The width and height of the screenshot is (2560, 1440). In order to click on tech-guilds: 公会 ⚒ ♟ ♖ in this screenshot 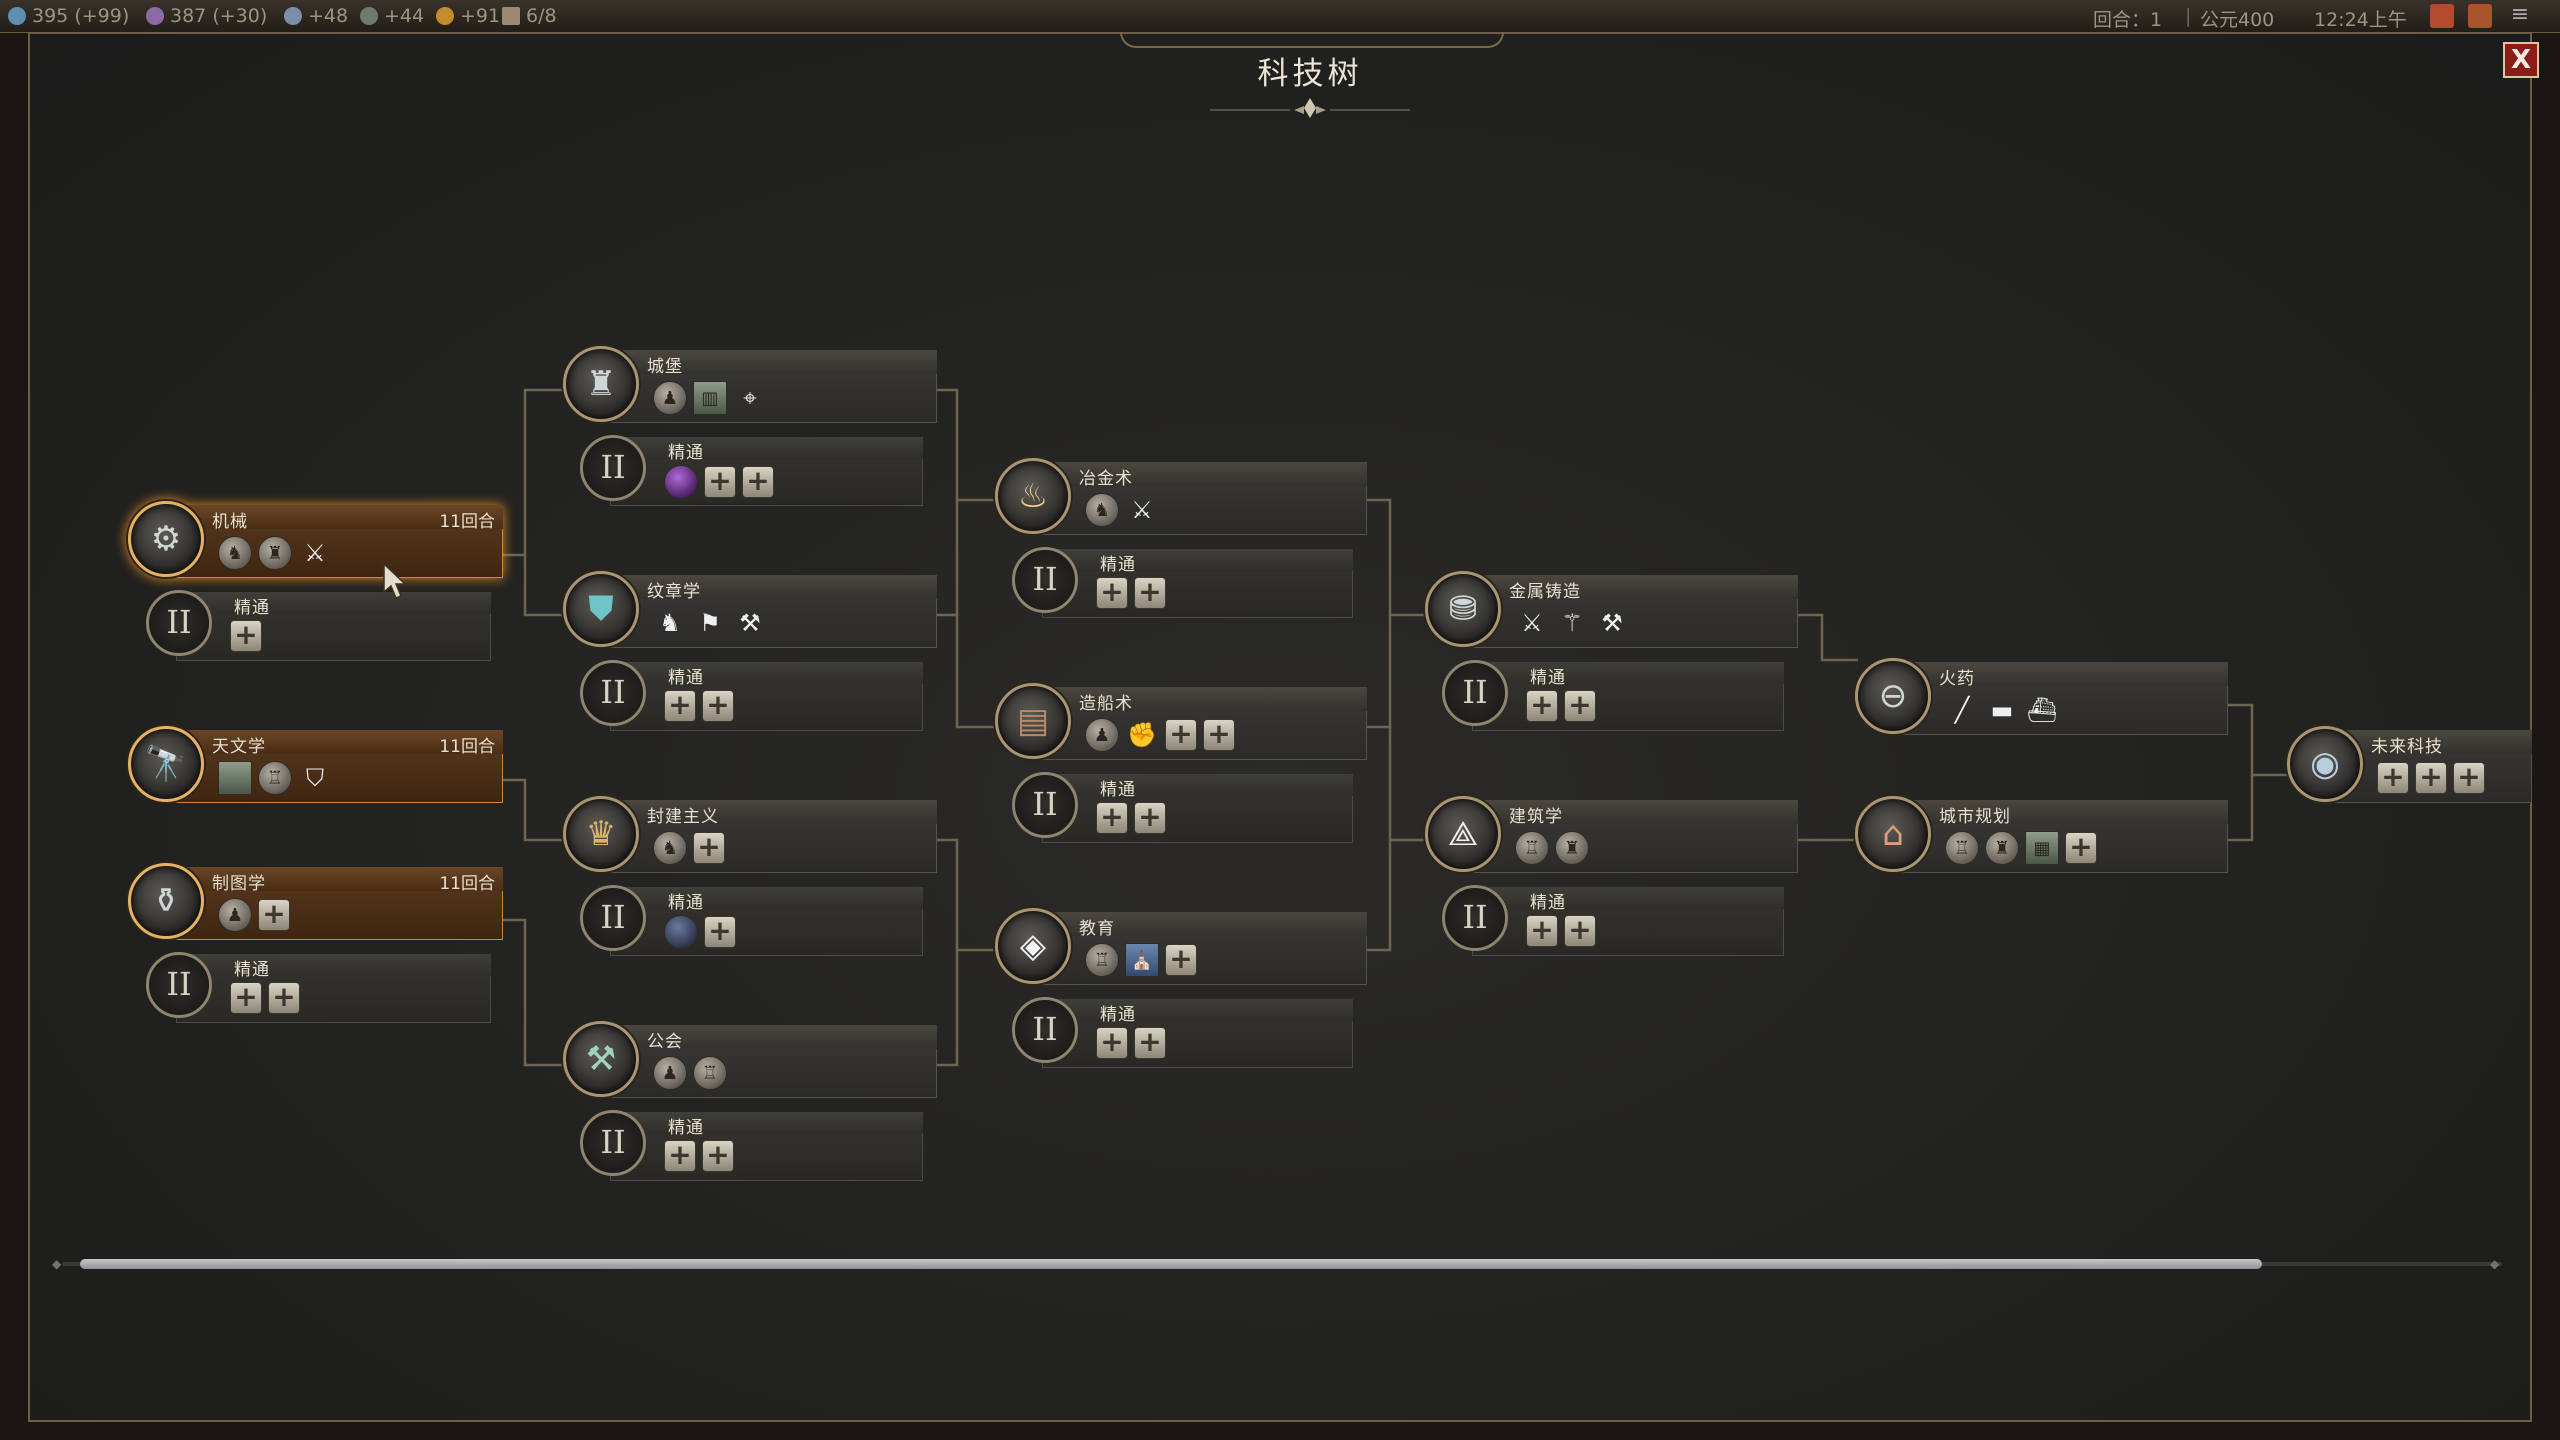, I will do `click(750, 1062)`.